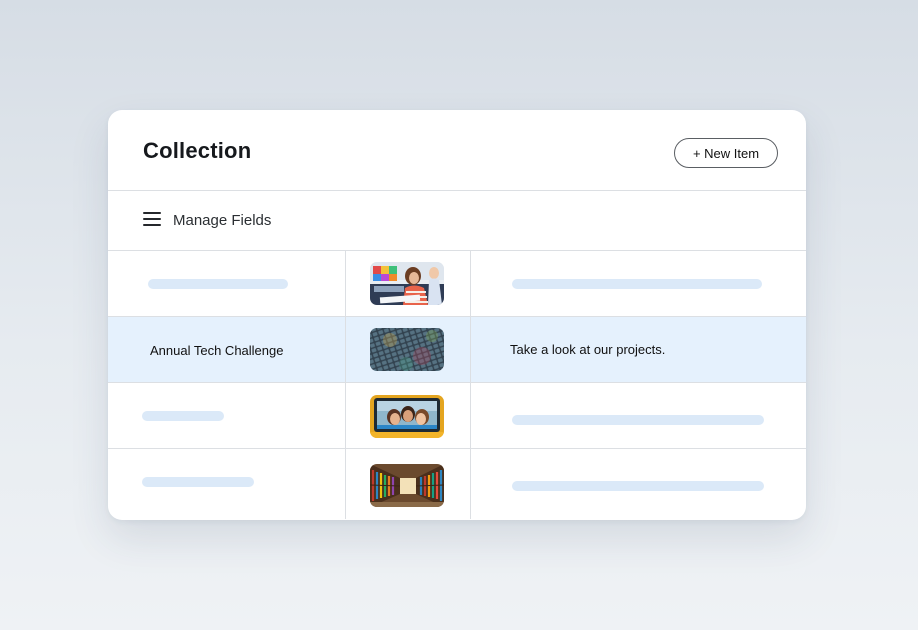 The image size is (918, 630). Describe the element at coordinates (152, 220) in the screenshot. I see `hamburger-menu-icon` at that location.